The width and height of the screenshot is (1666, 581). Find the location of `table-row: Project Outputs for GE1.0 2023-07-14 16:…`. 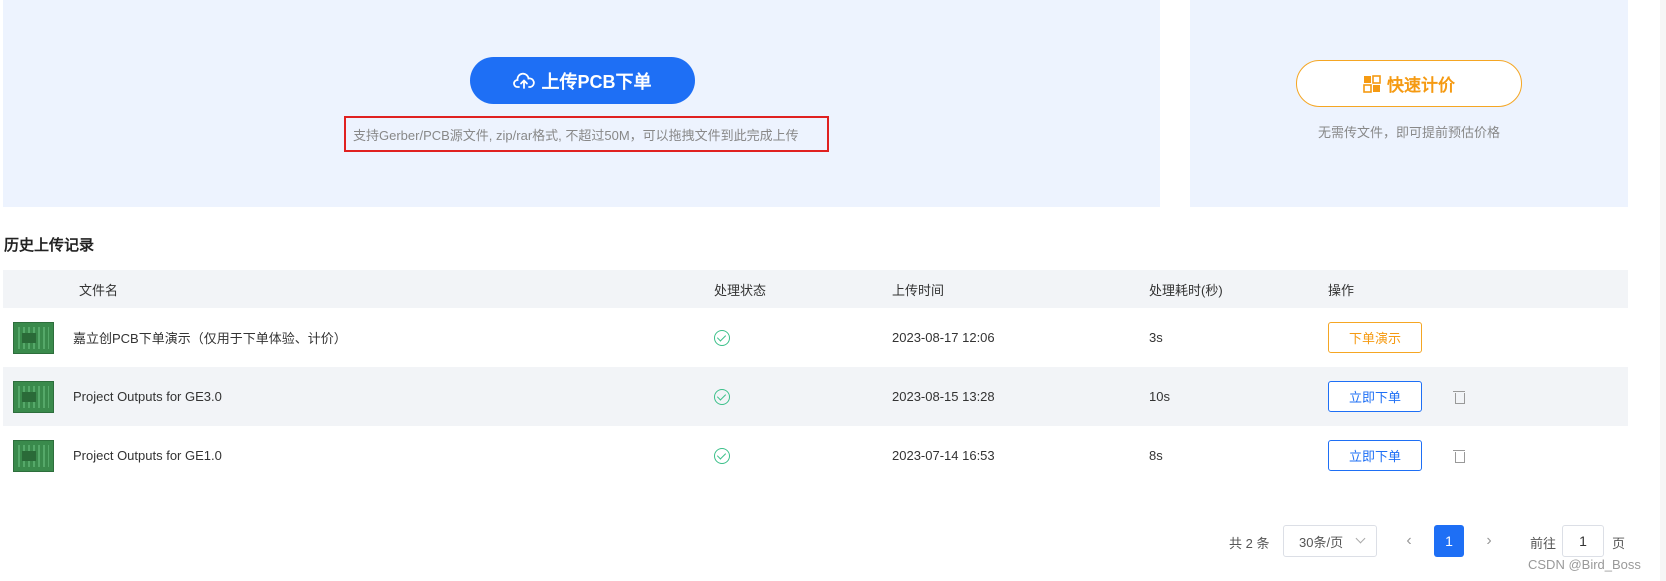

table-row: Project Outputs for GE1.0 2023-07-14 16:… is located at coordinates (815, 455).